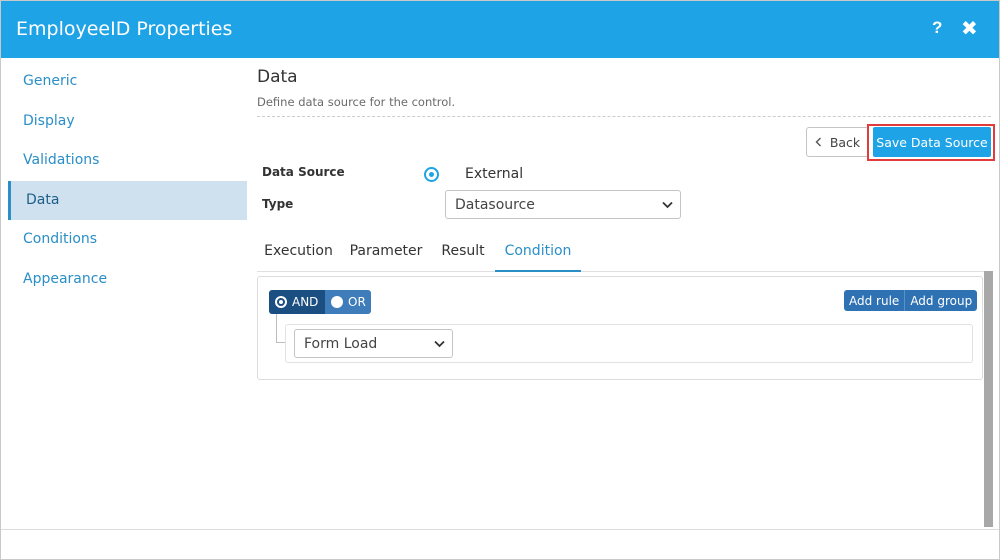 Image resolution: width=1000 pixels, height=560 pixels. I want to click on or-radio-icon, so click(337, 302).